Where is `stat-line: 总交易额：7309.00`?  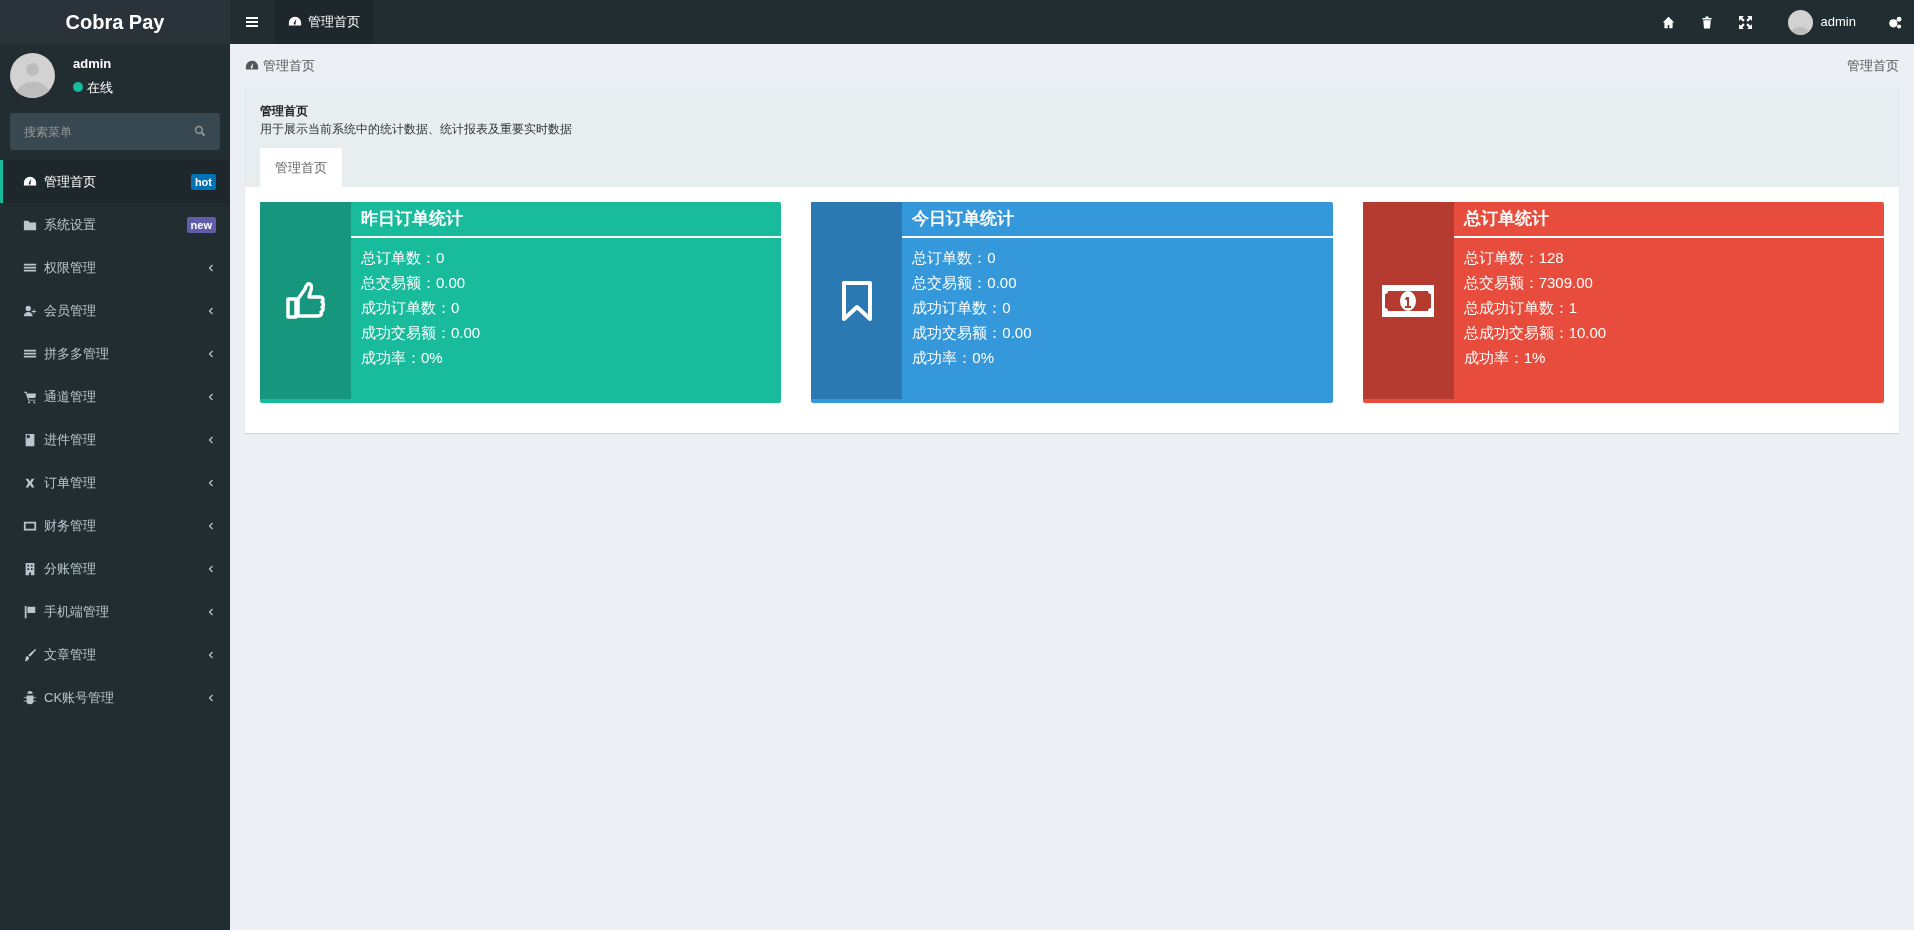
stat-line: 总交易额：7309.00 is located at coordinates (1528, 283).